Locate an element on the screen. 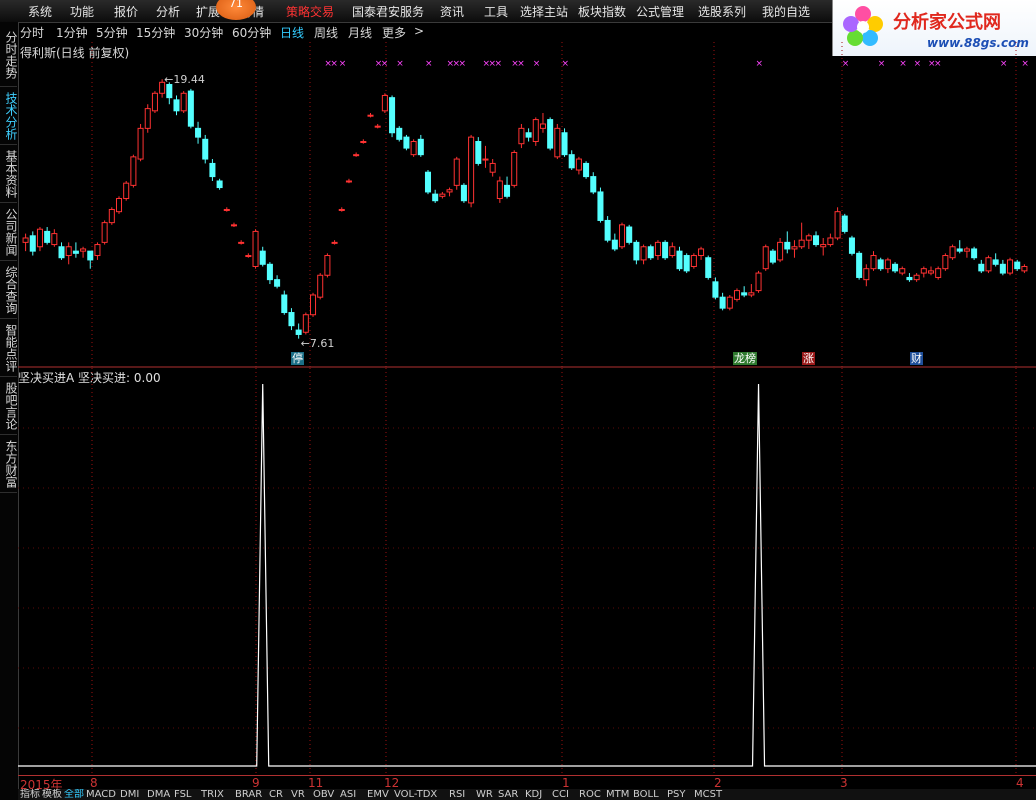 The height and width of the screenshot is (800, 1036). left-tab-3: 公司新闻 is located at coordinates (9, 232).